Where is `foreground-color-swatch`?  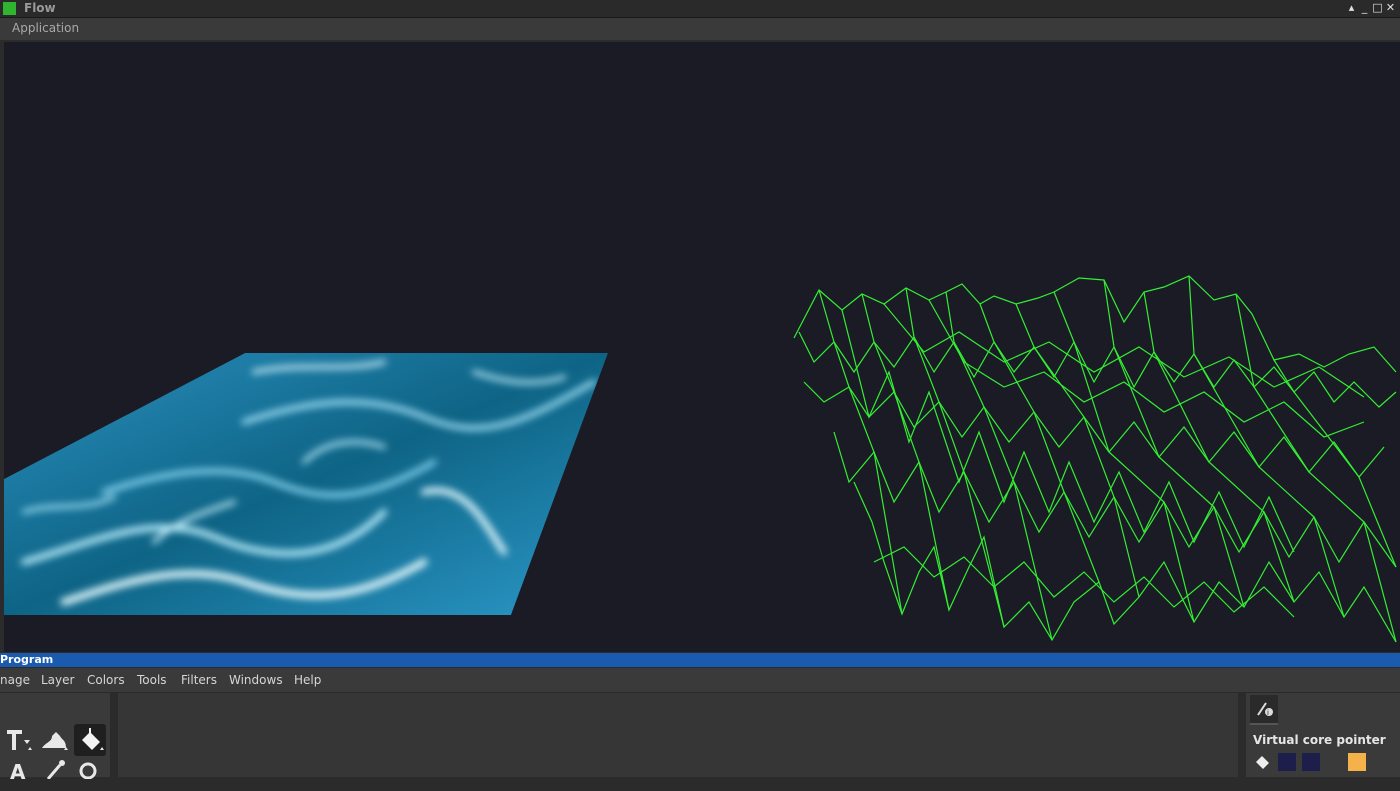
foreground-color-swatch is located at coordinates (1287, 762).